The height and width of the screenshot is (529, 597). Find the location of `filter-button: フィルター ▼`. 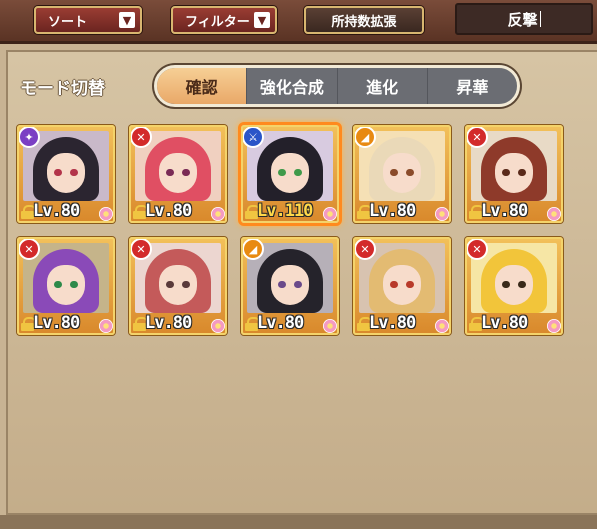

filter-button: フィルター ▼ is located at coordinates (224, 20).